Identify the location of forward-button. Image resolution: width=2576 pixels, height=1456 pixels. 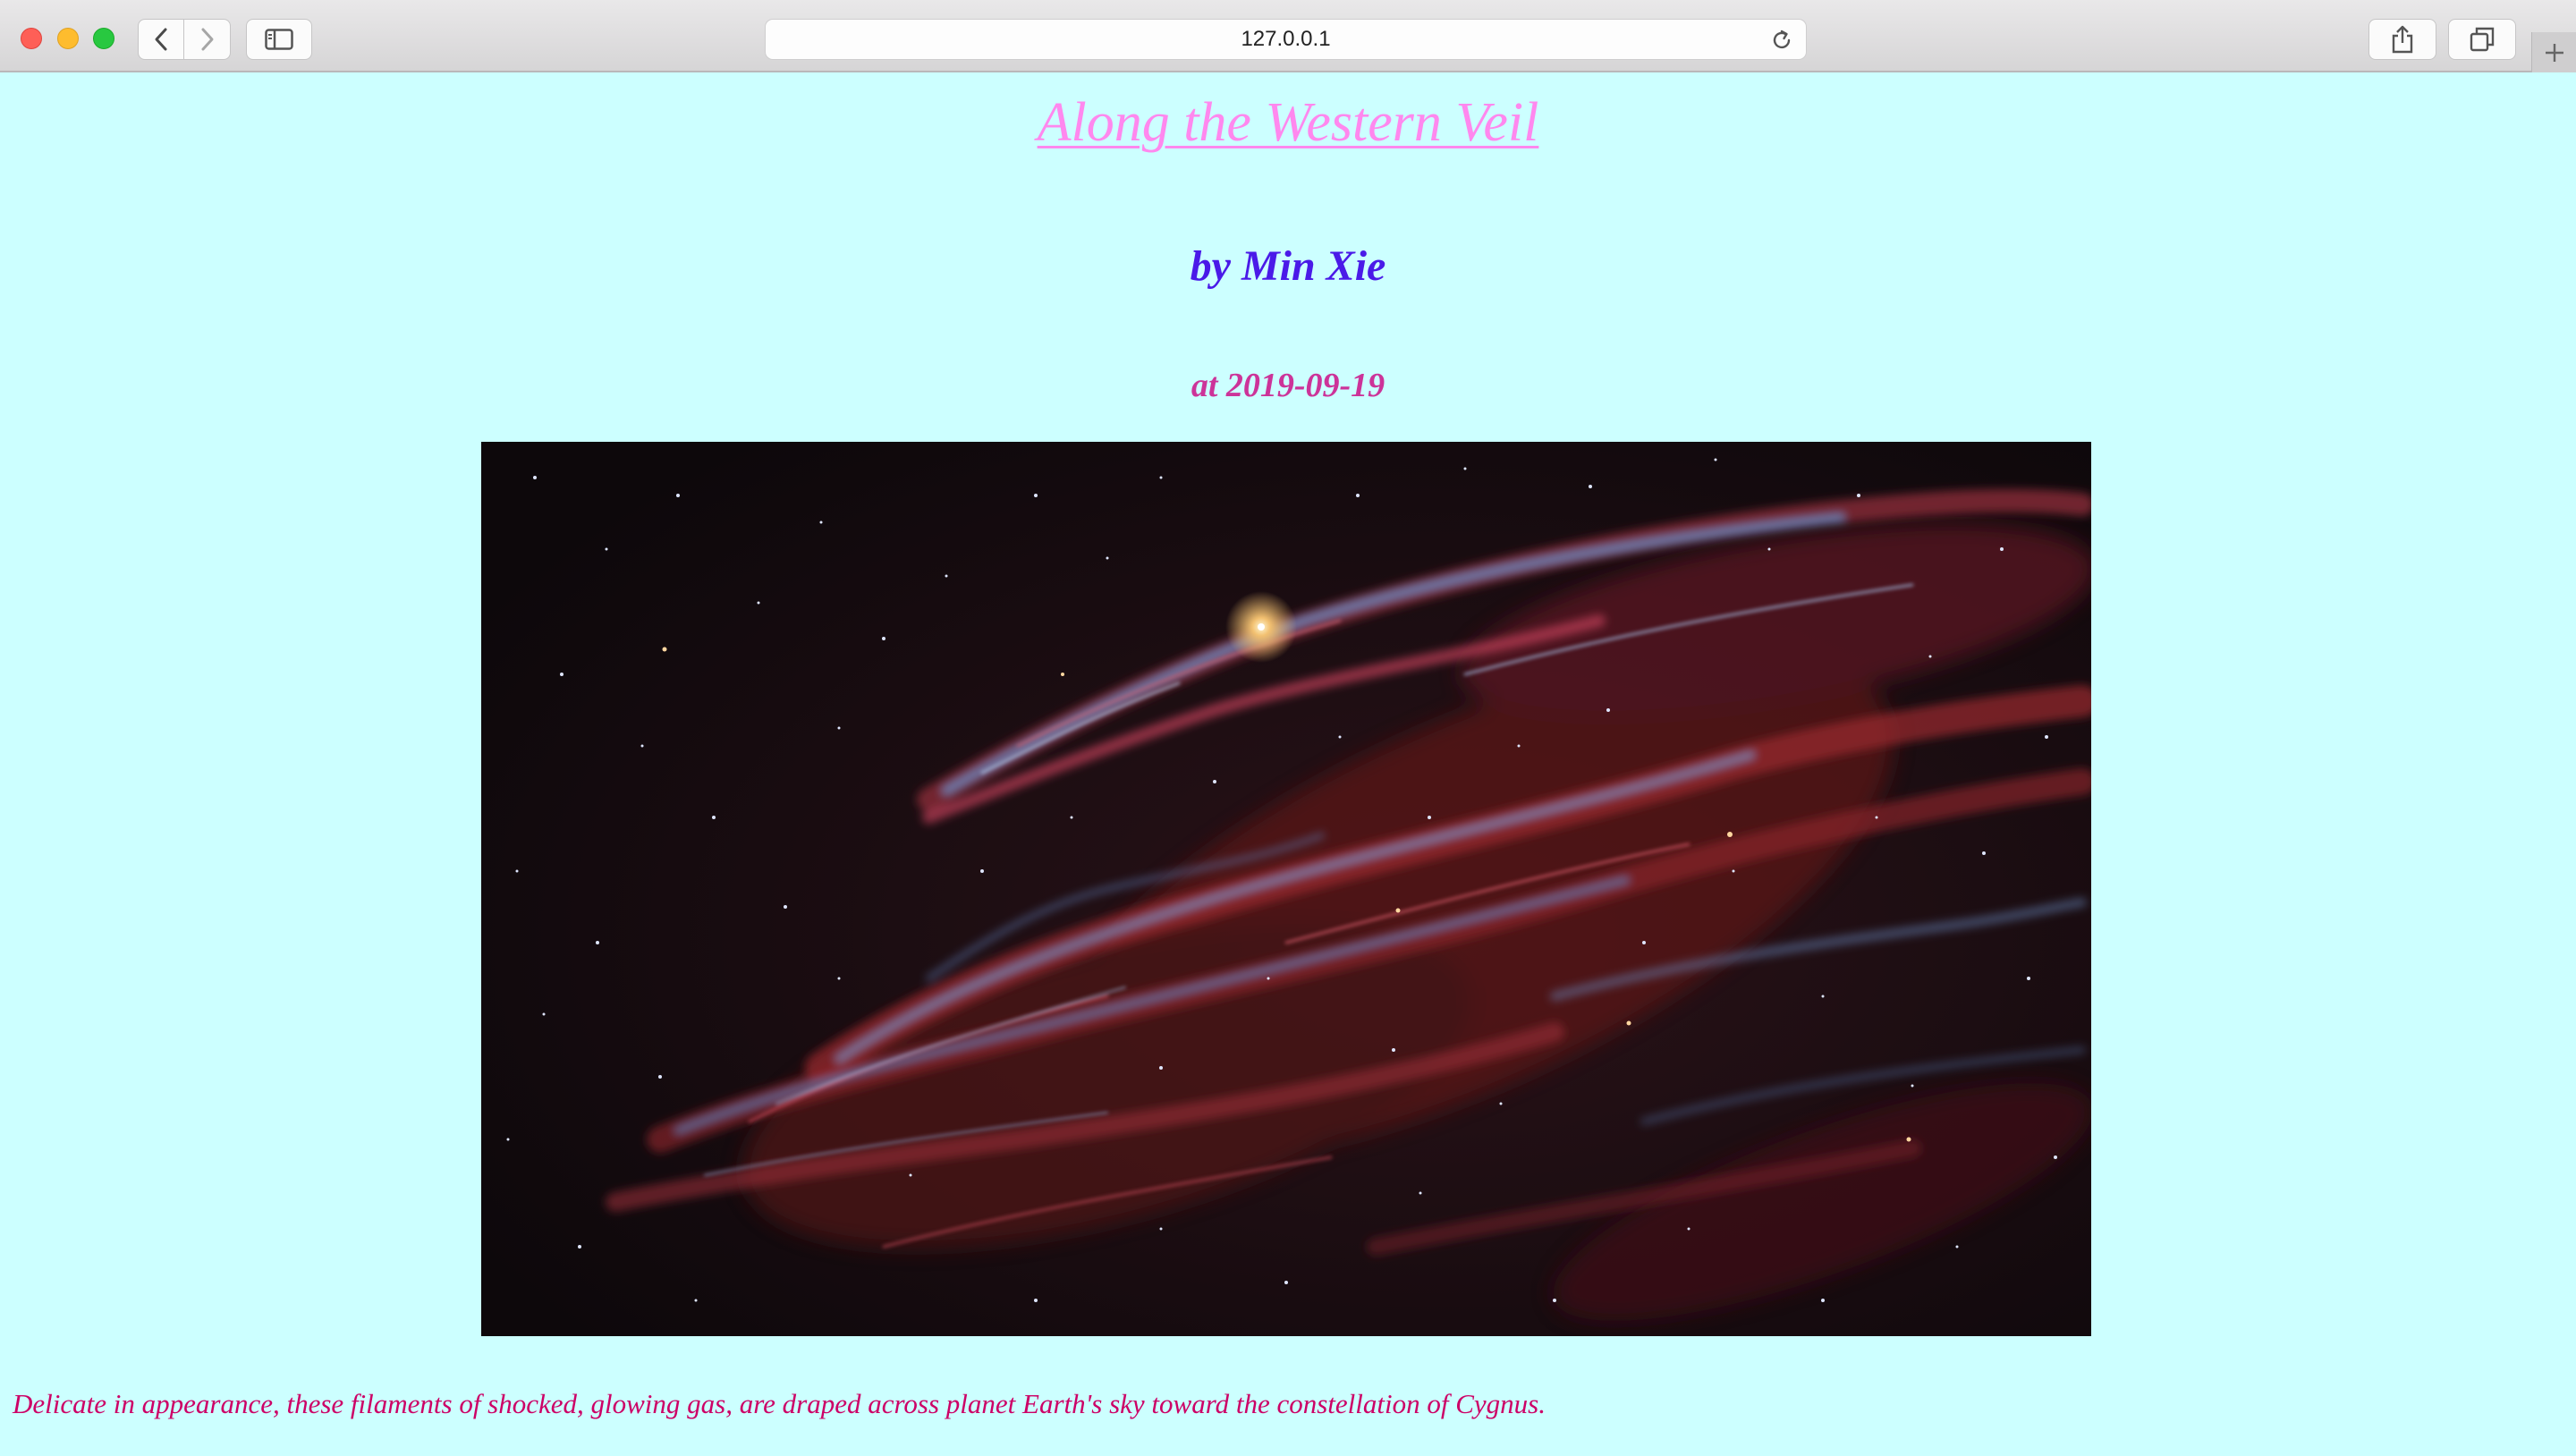
(207, 39).